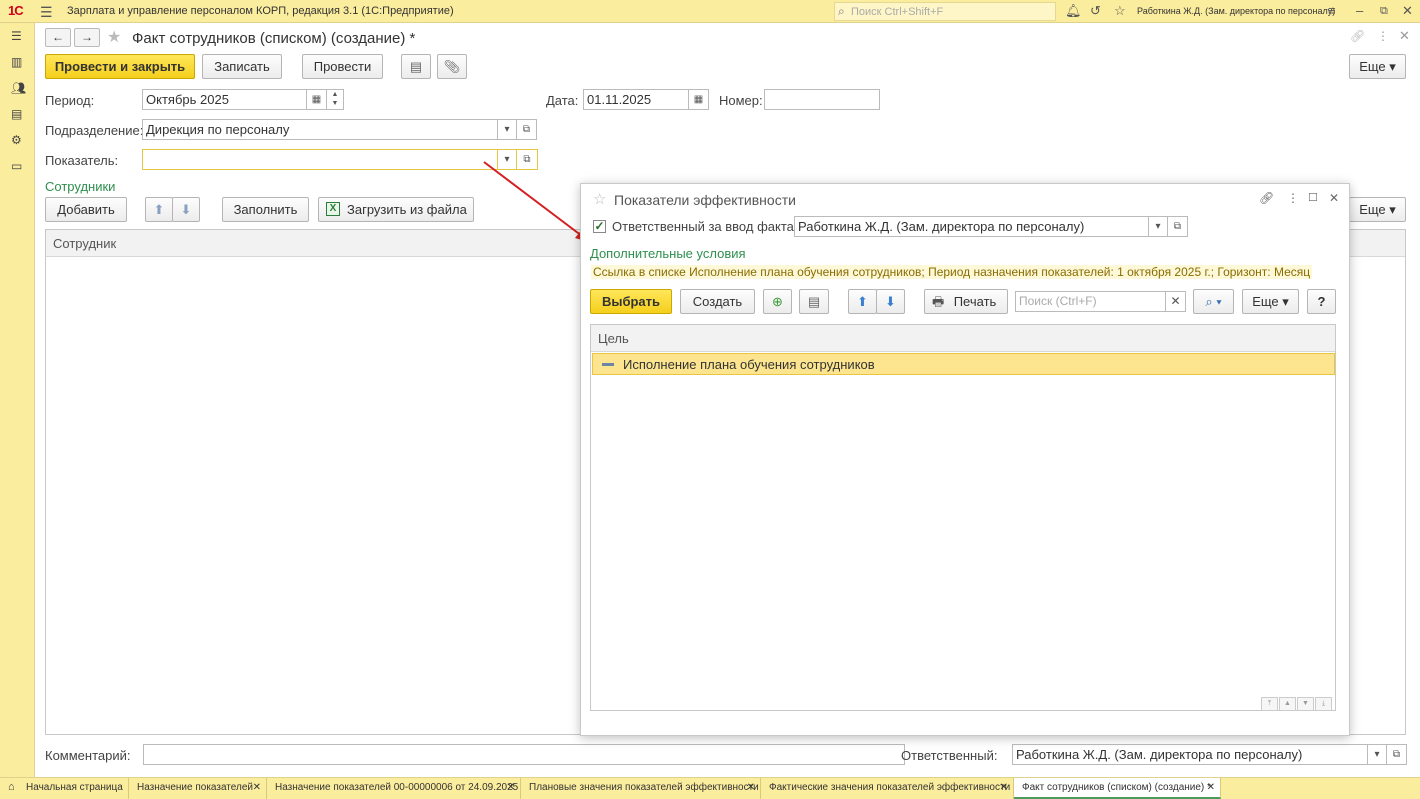 The width and height of the screenshot is (1420, 799). What do you see at coordinates (963, 364) in the screenshot?
I see `table-row: Исполнение плана обучения сотрудников` at bounding box center [963, 364].